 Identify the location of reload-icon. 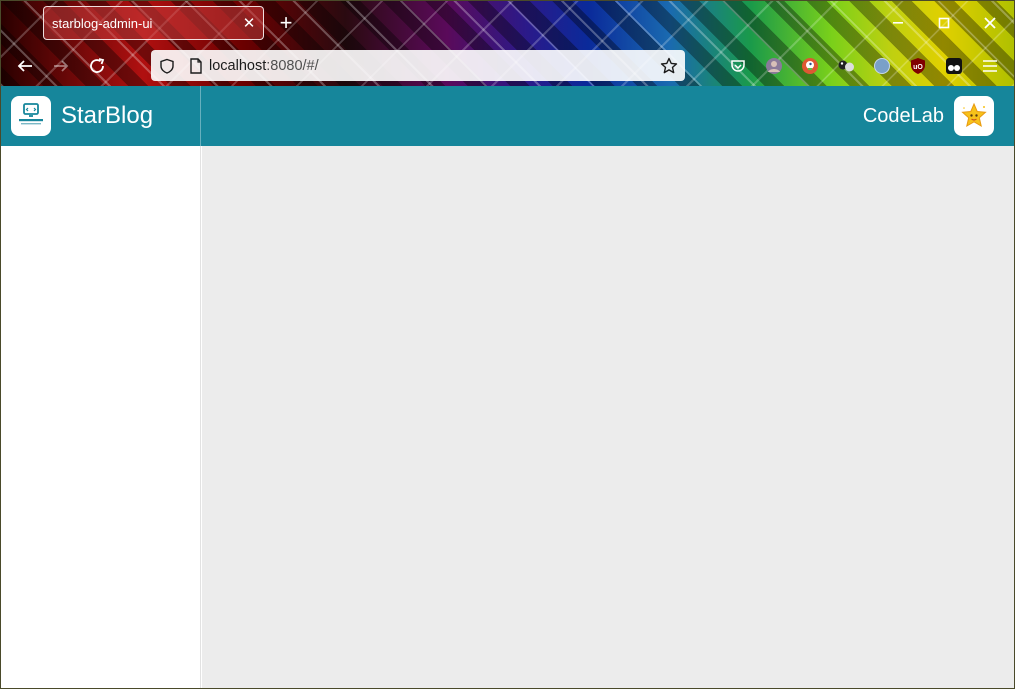
(97, 65).